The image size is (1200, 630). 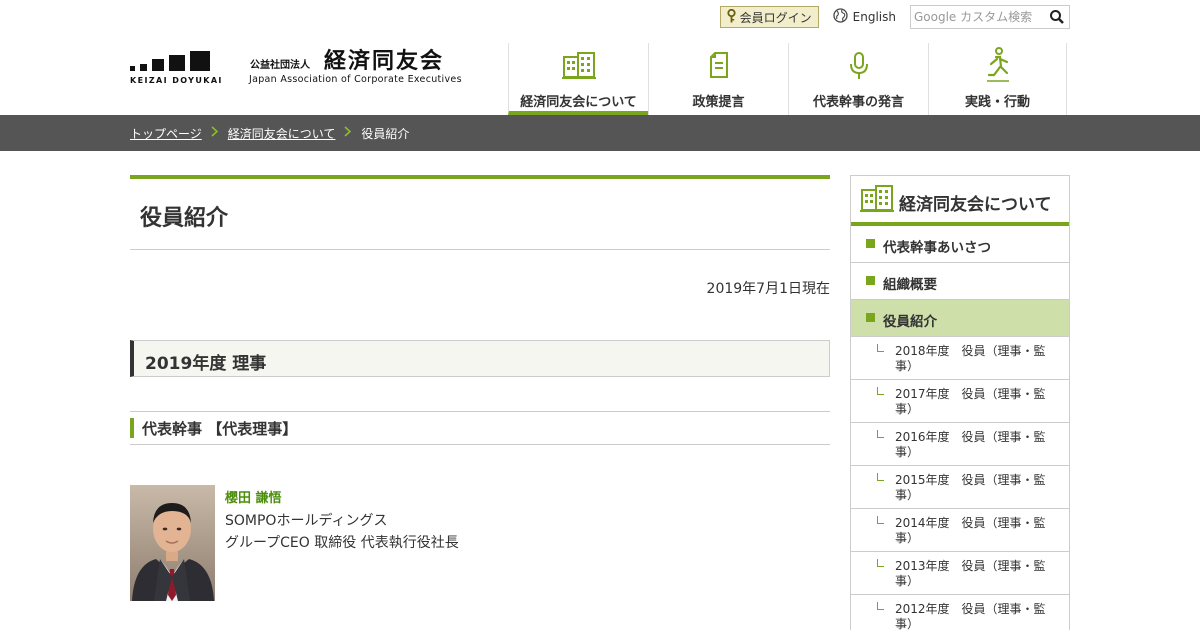 I want to click on sidebar-subitem-2017: 2017年度 役員（理事・監事）, so click(x=960, y=401).